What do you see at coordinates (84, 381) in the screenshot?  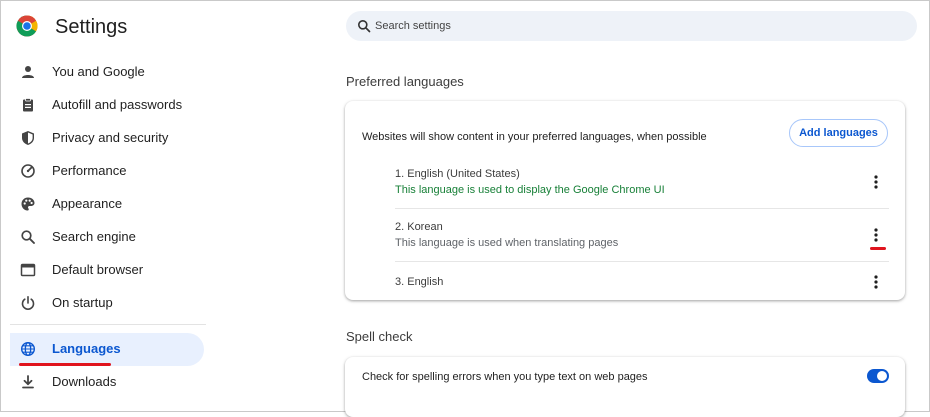 I see `sidebar-item-label: Downloads` at bounding box center [84, 381].